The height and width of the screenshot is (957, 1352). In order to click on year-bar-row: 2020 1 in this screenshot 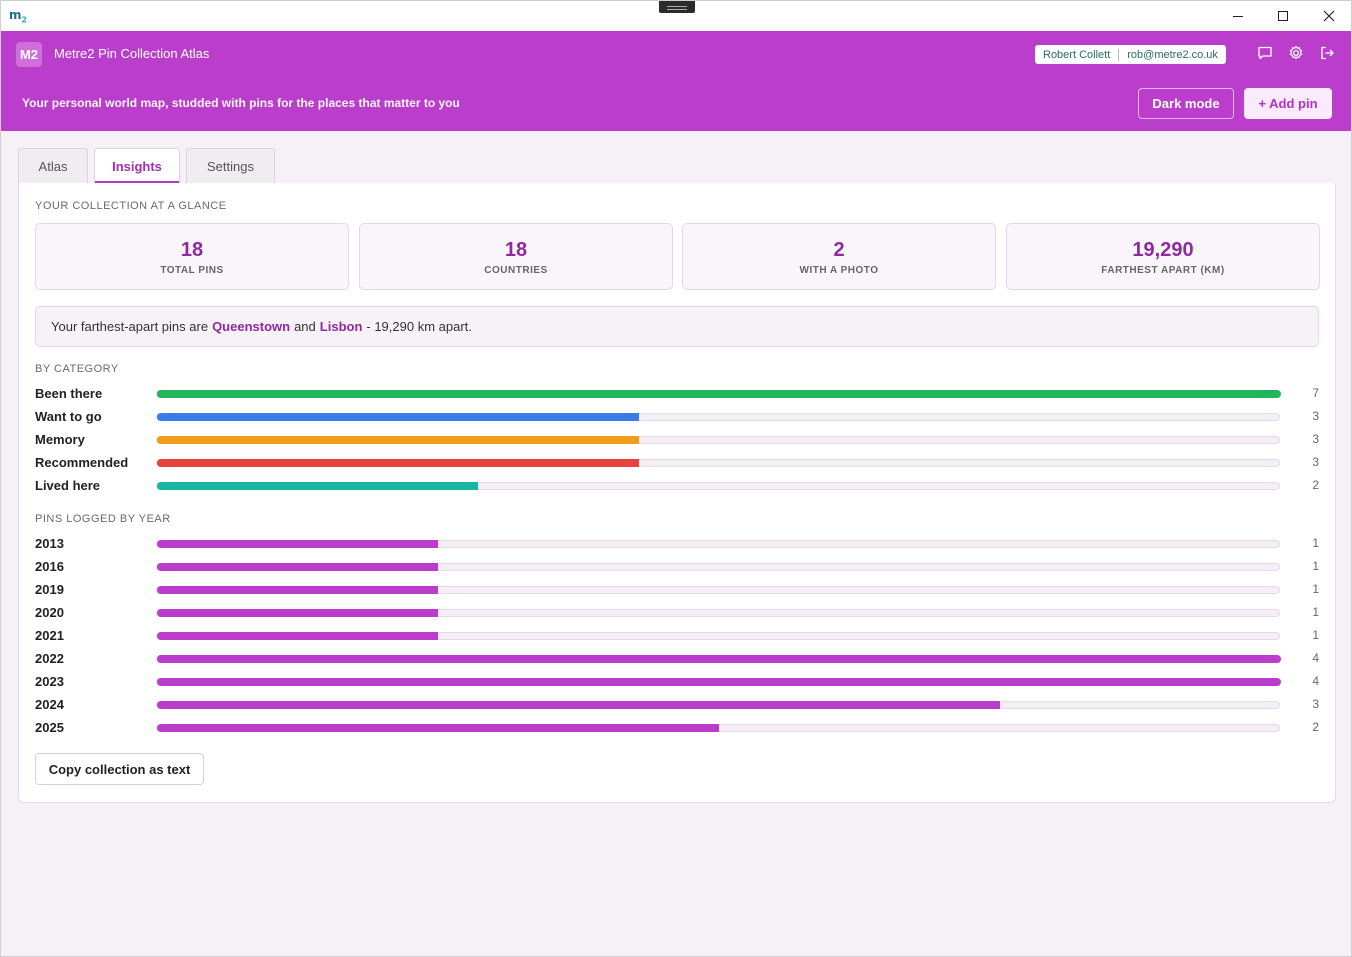, I will do `click(677, 613)`.